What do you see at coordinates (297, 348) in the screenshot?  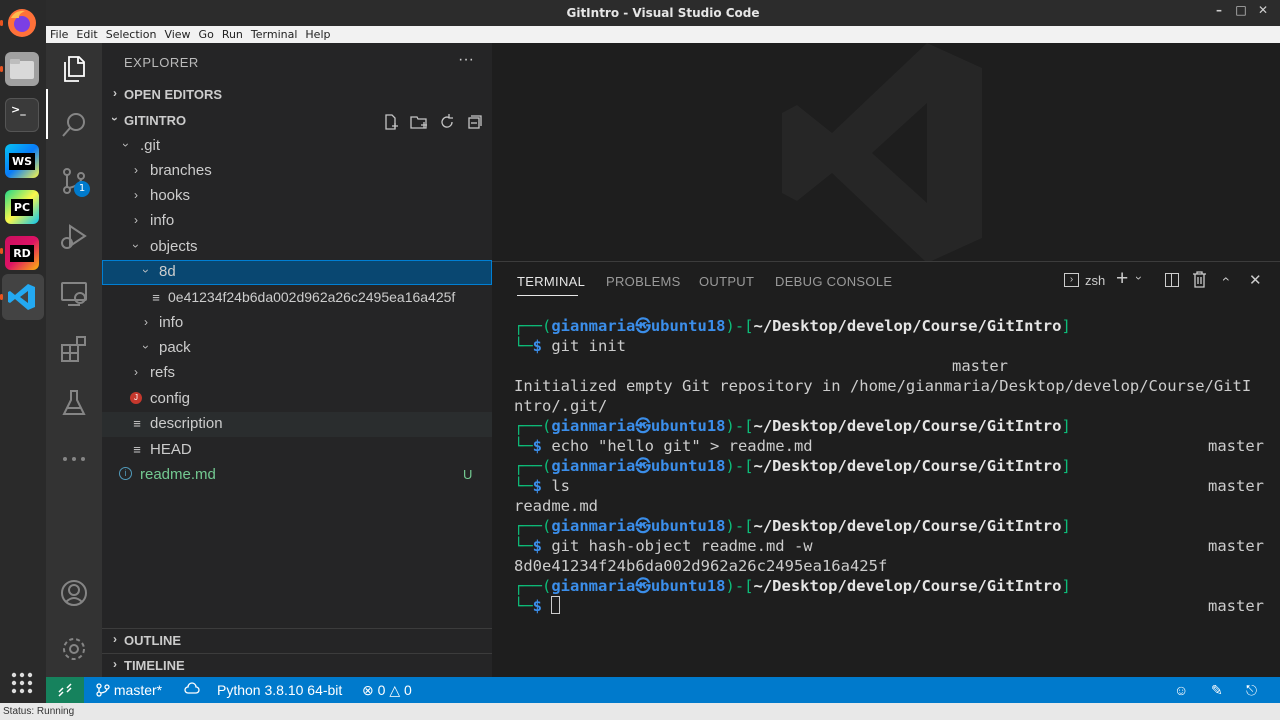 I see `tree-row: › pack` at bounding box center [297, 348].